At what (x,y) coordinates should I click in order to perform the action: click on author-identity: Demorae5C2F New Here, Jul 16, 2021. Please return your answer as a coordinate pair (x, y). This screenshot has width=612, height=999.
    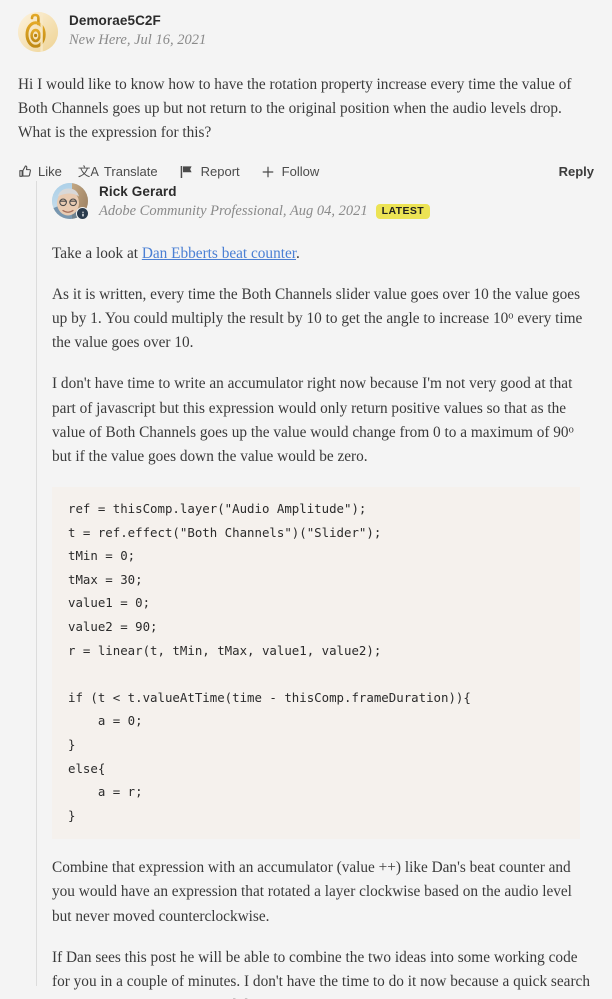
    Looking at the image, I should click on (137, 31).